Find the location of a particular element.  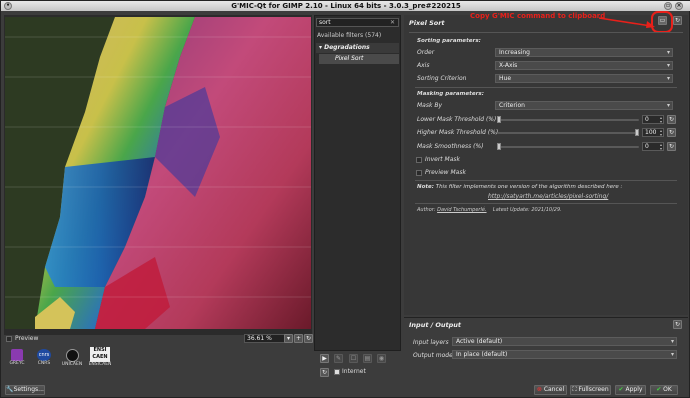

ensi-mark-line1: ENSI is located at coordinates (100, 350).